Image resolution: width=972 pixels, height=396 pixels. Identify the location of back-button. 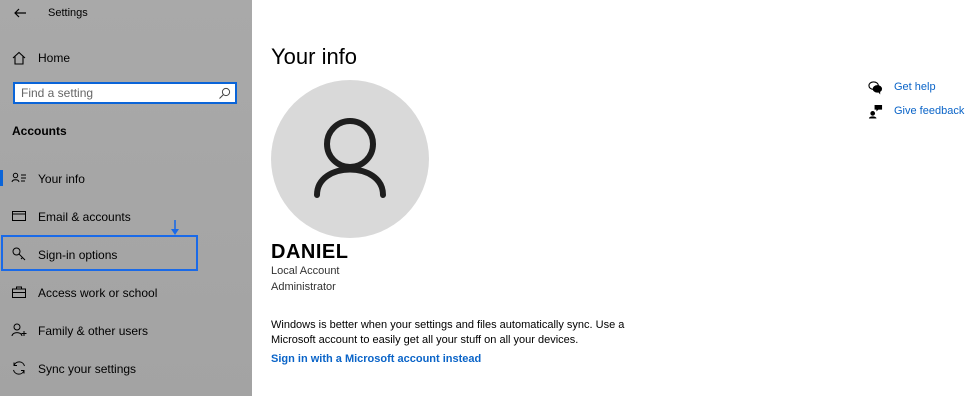
(20, 13).